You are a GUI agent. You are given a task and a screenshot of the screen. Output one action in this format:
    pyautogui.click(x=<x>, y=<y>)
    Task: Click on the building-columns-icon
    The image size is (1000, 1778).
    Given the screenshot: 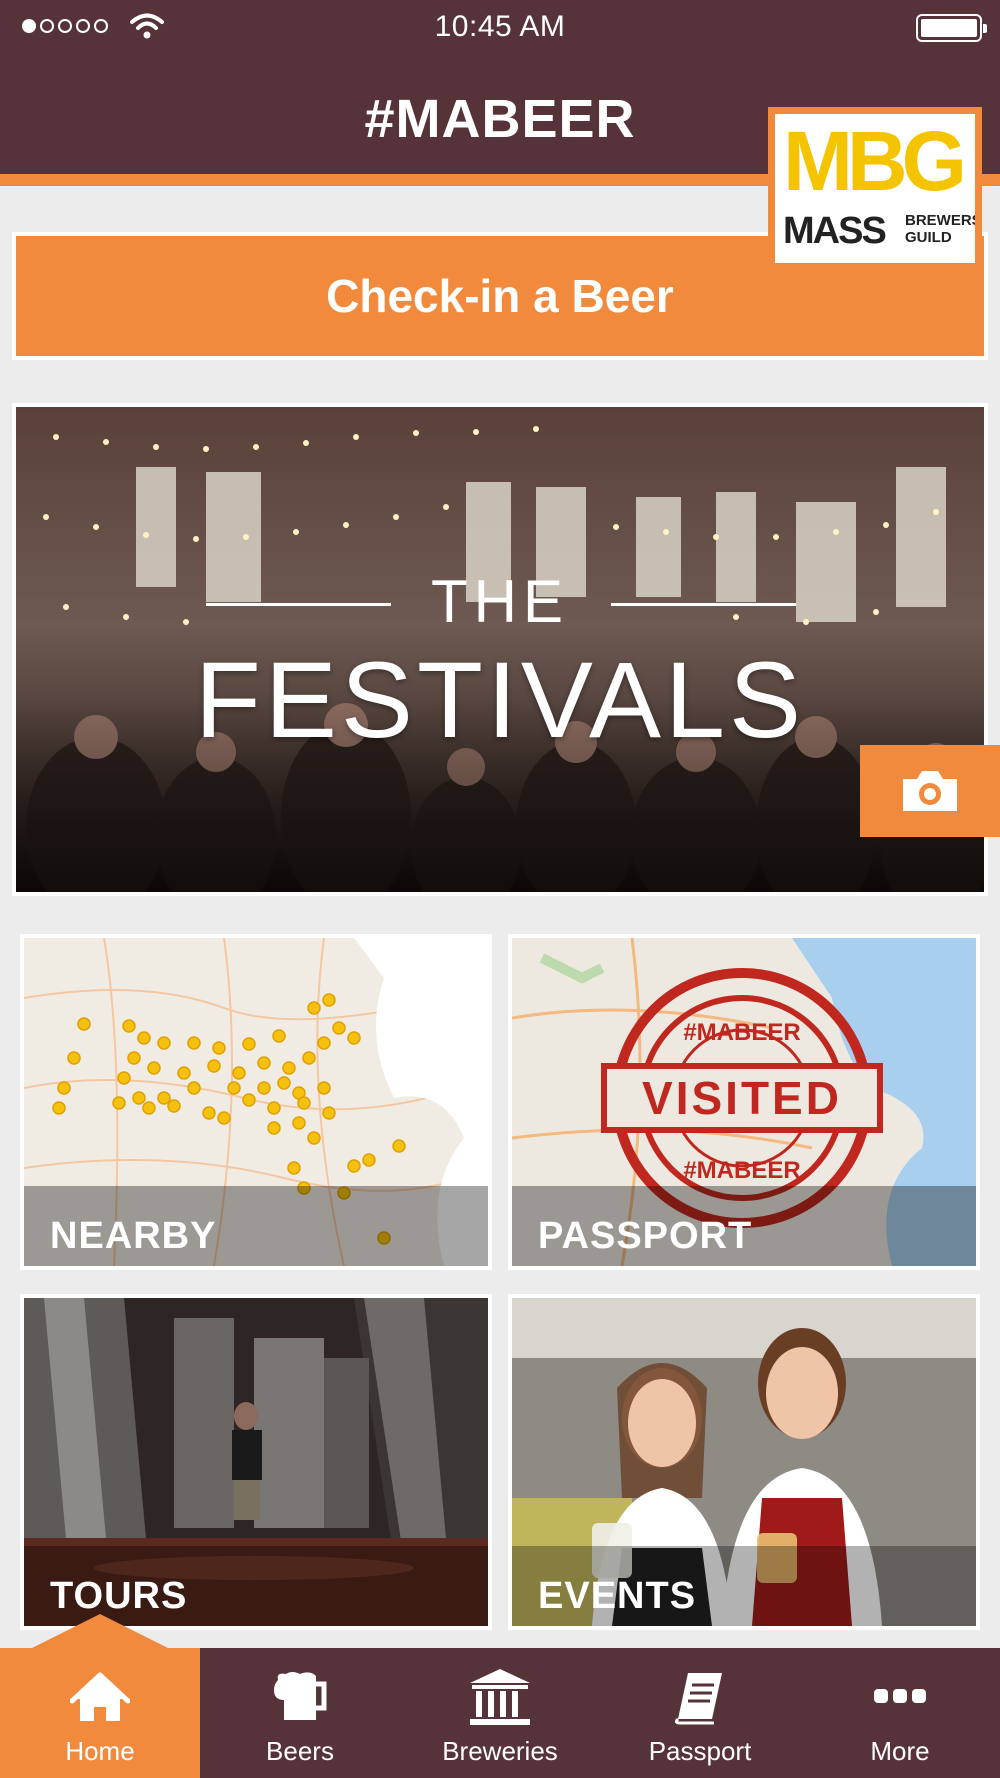 What is the action you would take?
    pyautogui.click(x=500, y=1697)
    